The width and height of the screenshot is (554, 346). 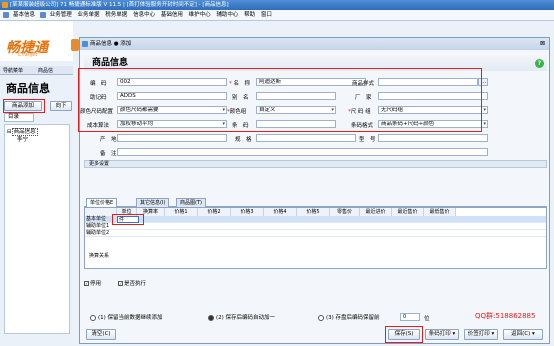 What do you see at coordinates (101, 334) in the screenshot?
I see `clear-button: 清空(C)` at bounding box center [101, 334].